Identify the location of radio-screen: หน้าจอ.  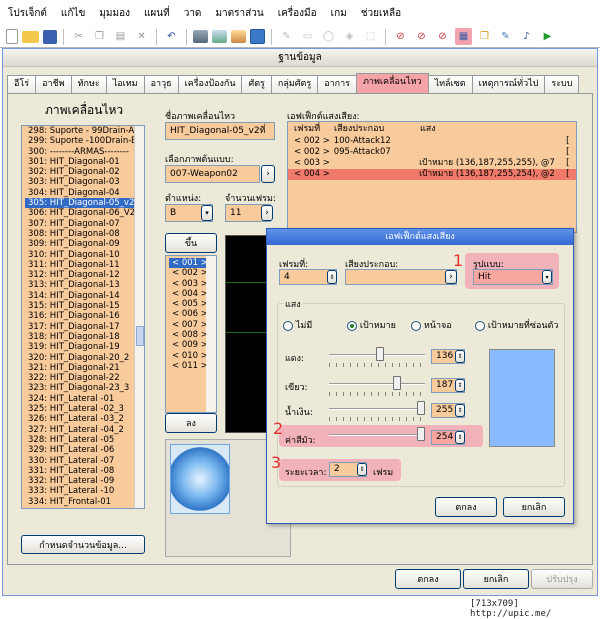
(431, 325).